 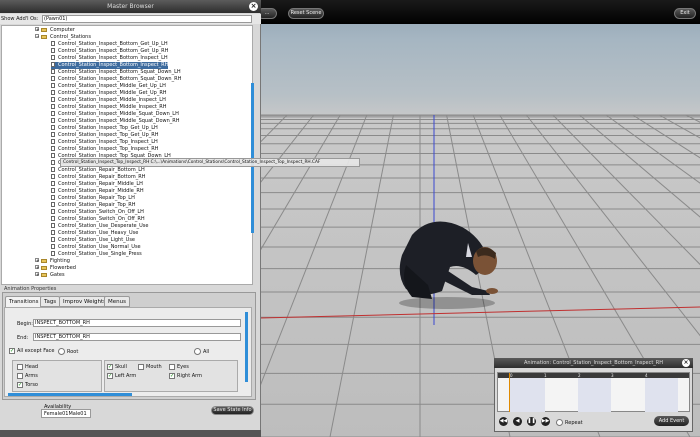 I want to click on tree-folder: + Flowerbed, so click(x=55, y=268).